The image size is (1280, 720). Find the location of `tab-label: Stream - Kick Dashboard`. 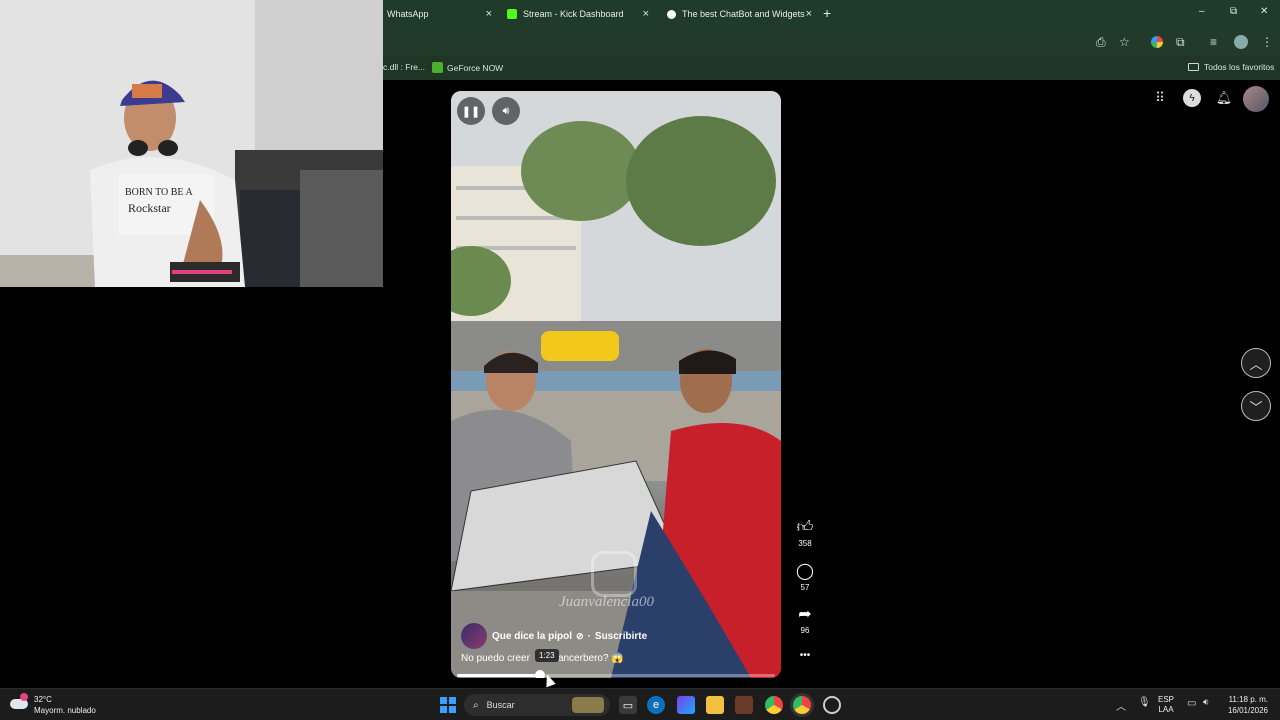

tab-label: Stream - Kick Dashboard is located at coordinates (573, 14).